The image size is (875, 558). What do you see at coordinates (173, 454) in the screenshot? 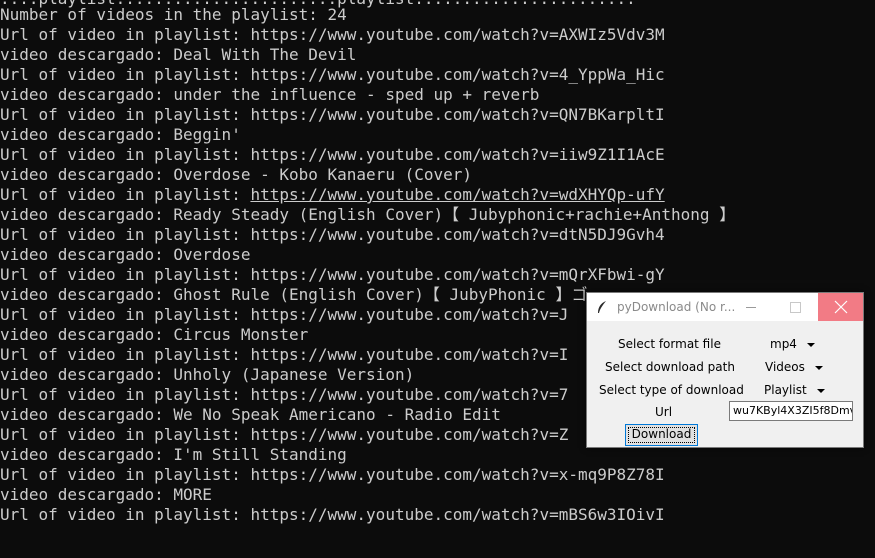
I see `terminal-line: video descargado: I'm Still Standing` at bounding box center [173, 454].